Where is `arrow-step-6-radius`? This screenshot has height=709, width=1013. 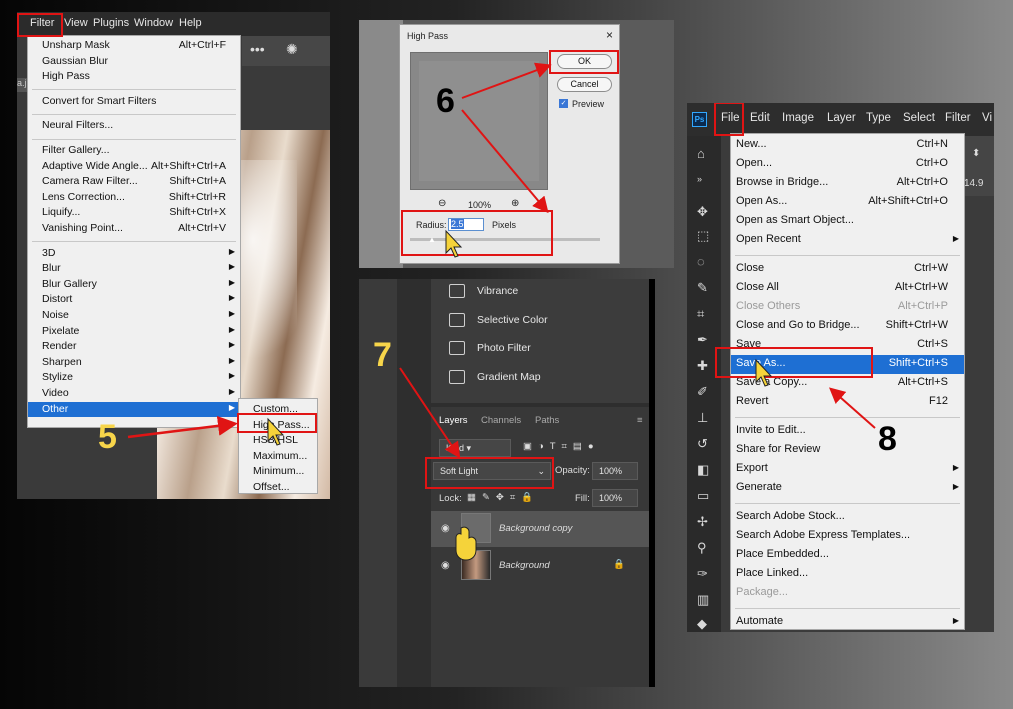 arrow-step-6-radius is located at coordinates (505, 161).